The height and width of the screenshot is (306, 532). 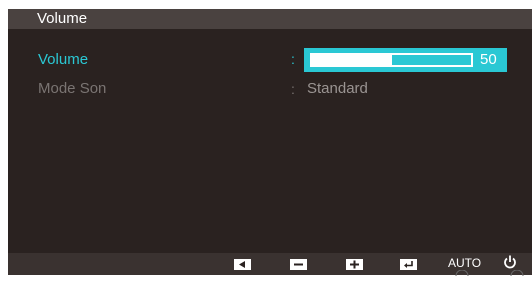 I want to click on minus-button, so click(x=298, y=264).